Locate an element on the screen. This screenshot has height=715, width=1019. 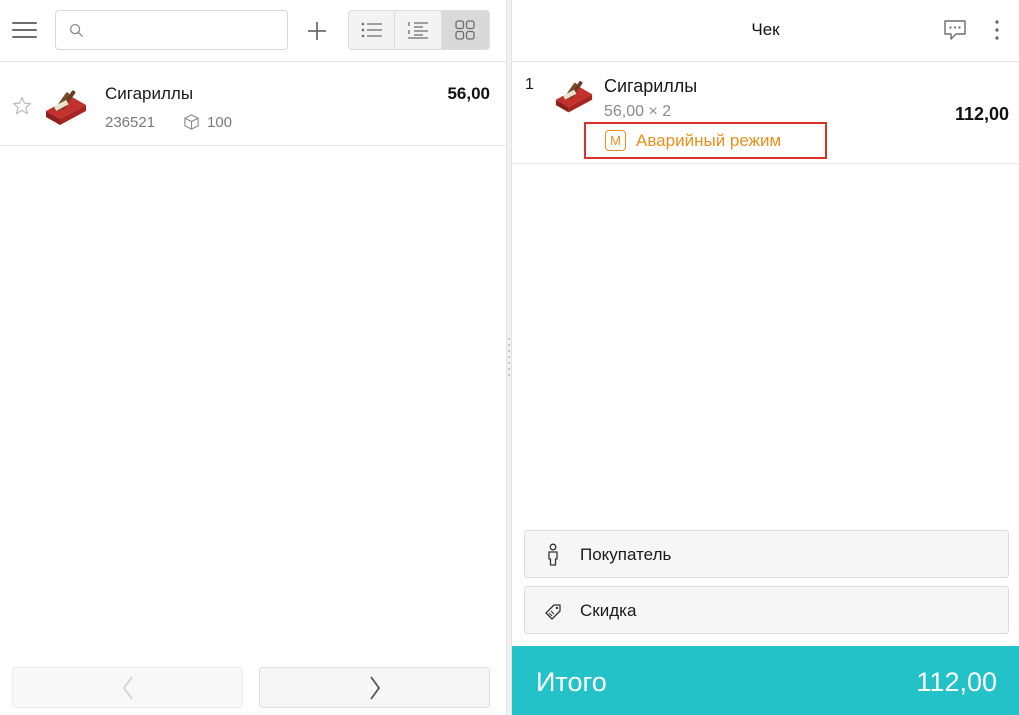
buyer-button: Покупатель is located at coordinates (766, 554).